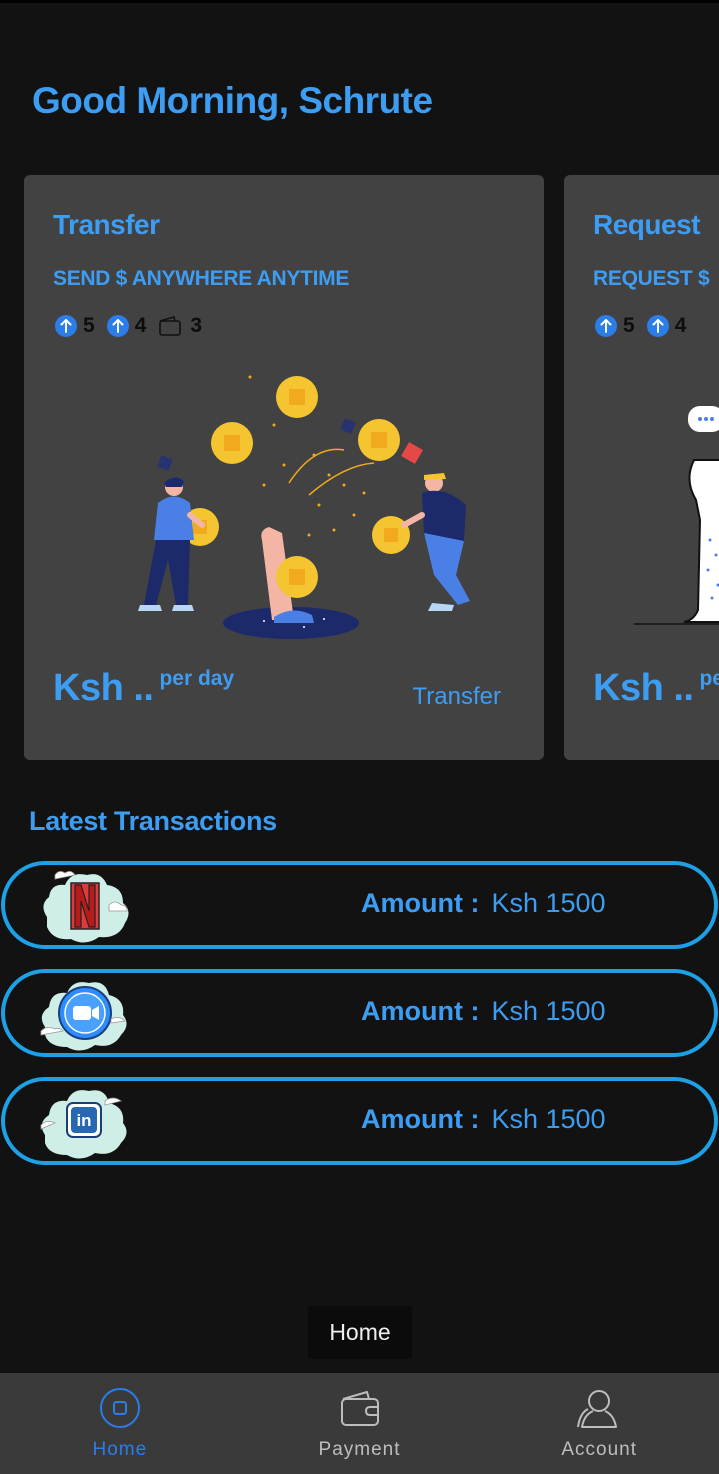 The height and width of the screenshot is (1474, 719). I want to click on stat-value: 3, so click(196, 325).